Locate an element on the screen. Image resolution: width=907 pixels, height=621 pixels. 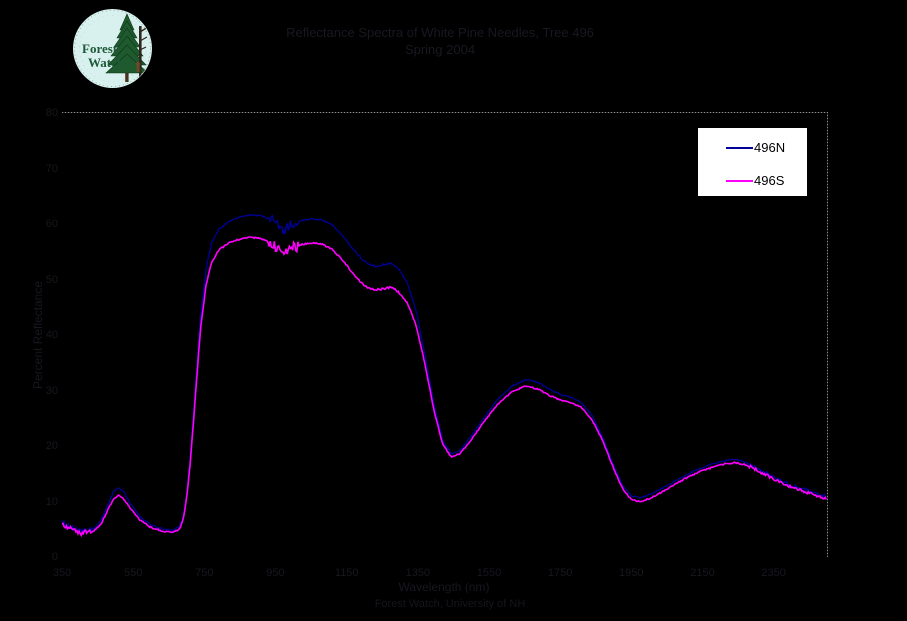
y-tick-label: 30 is located at coordinates (51, 390).